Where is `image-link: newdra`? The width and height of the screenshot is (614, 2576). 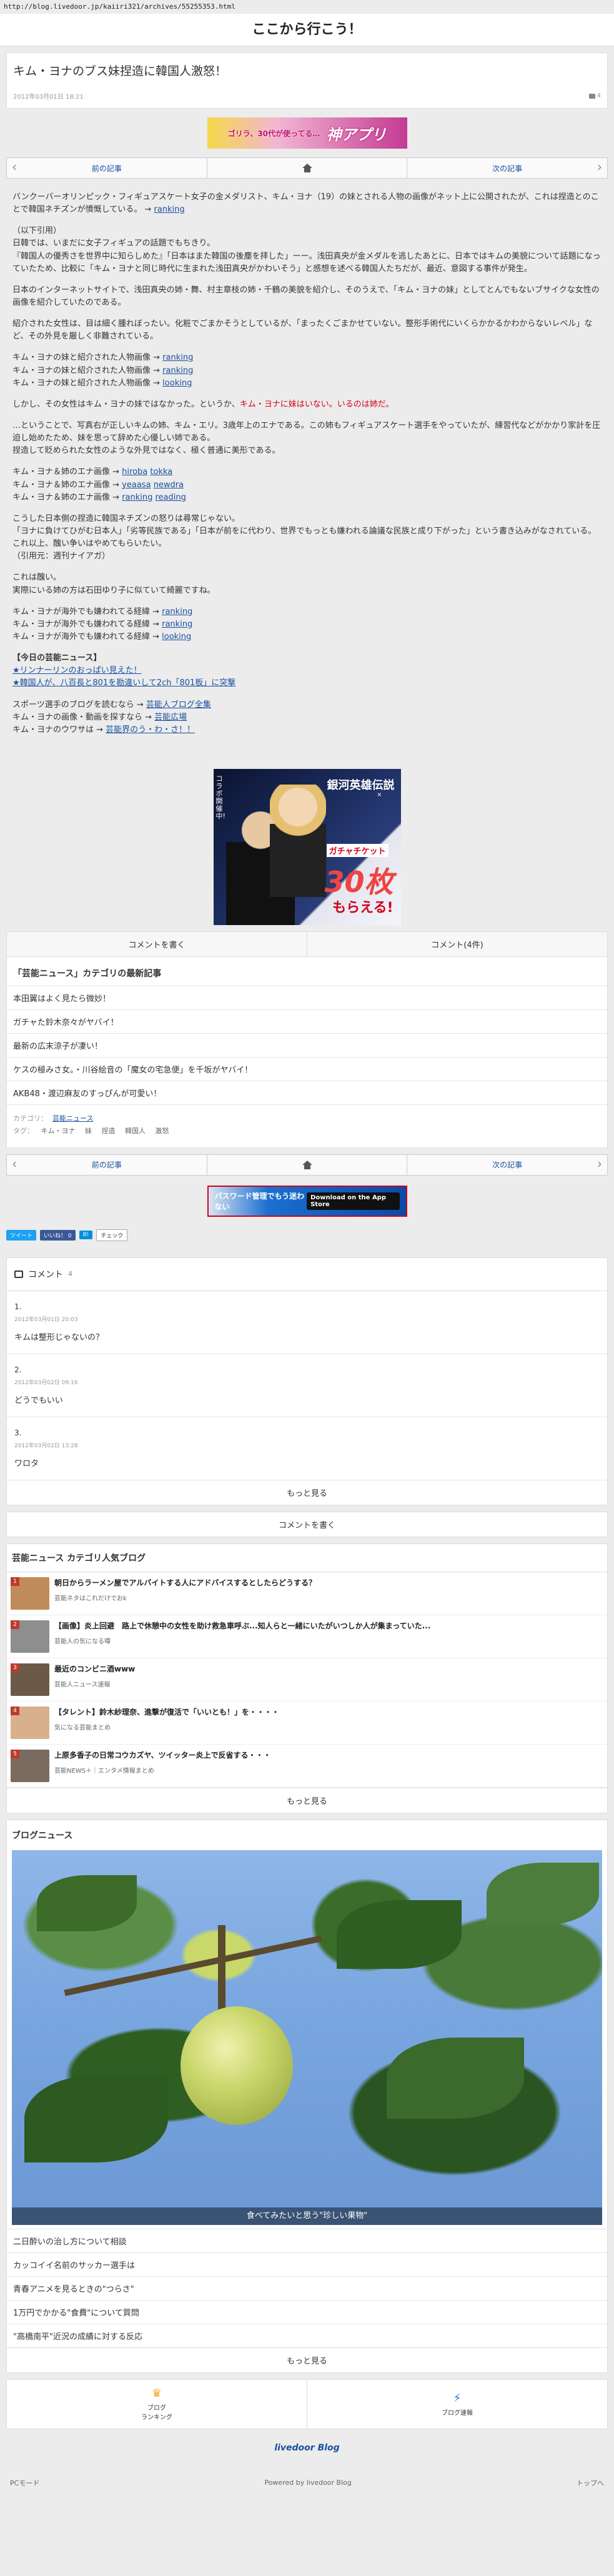
image-link: newdra is located at coordinates (169, 485).